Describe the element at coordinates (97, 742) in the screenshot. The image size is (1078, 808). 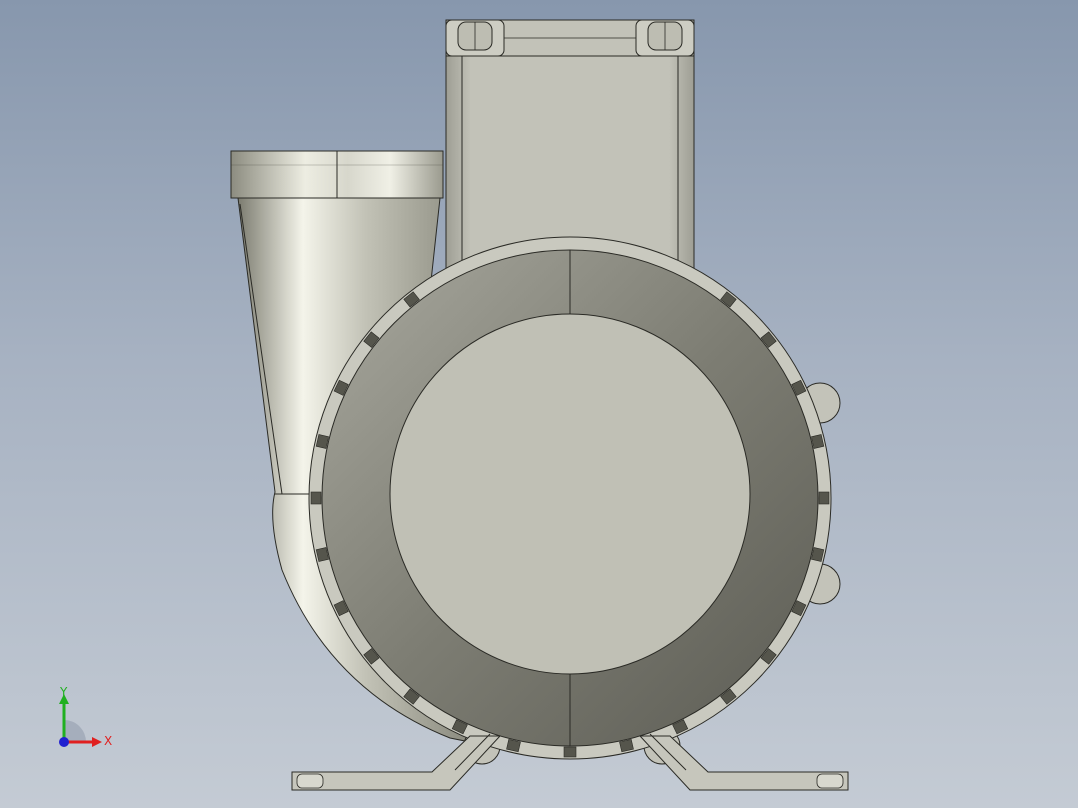
I see `x-axis-arrowhead` at that location.